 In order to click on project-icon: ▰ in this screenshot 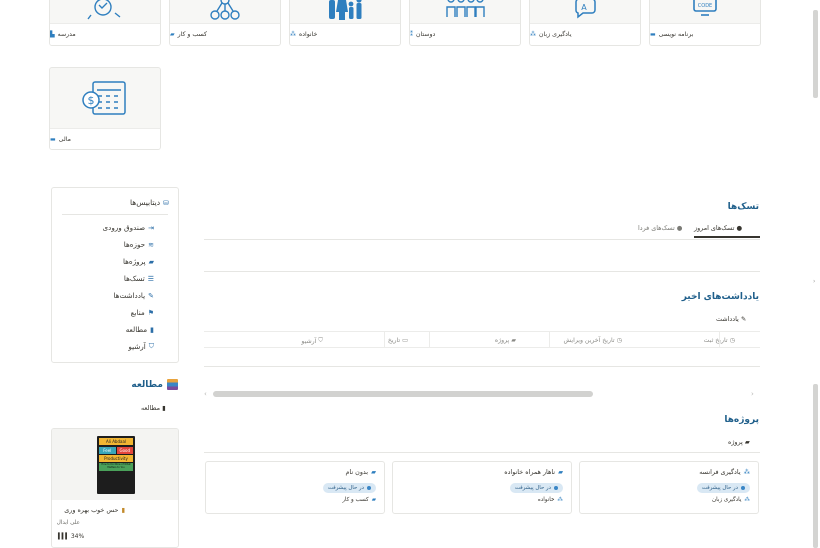, I will do `click(373, 472)`.